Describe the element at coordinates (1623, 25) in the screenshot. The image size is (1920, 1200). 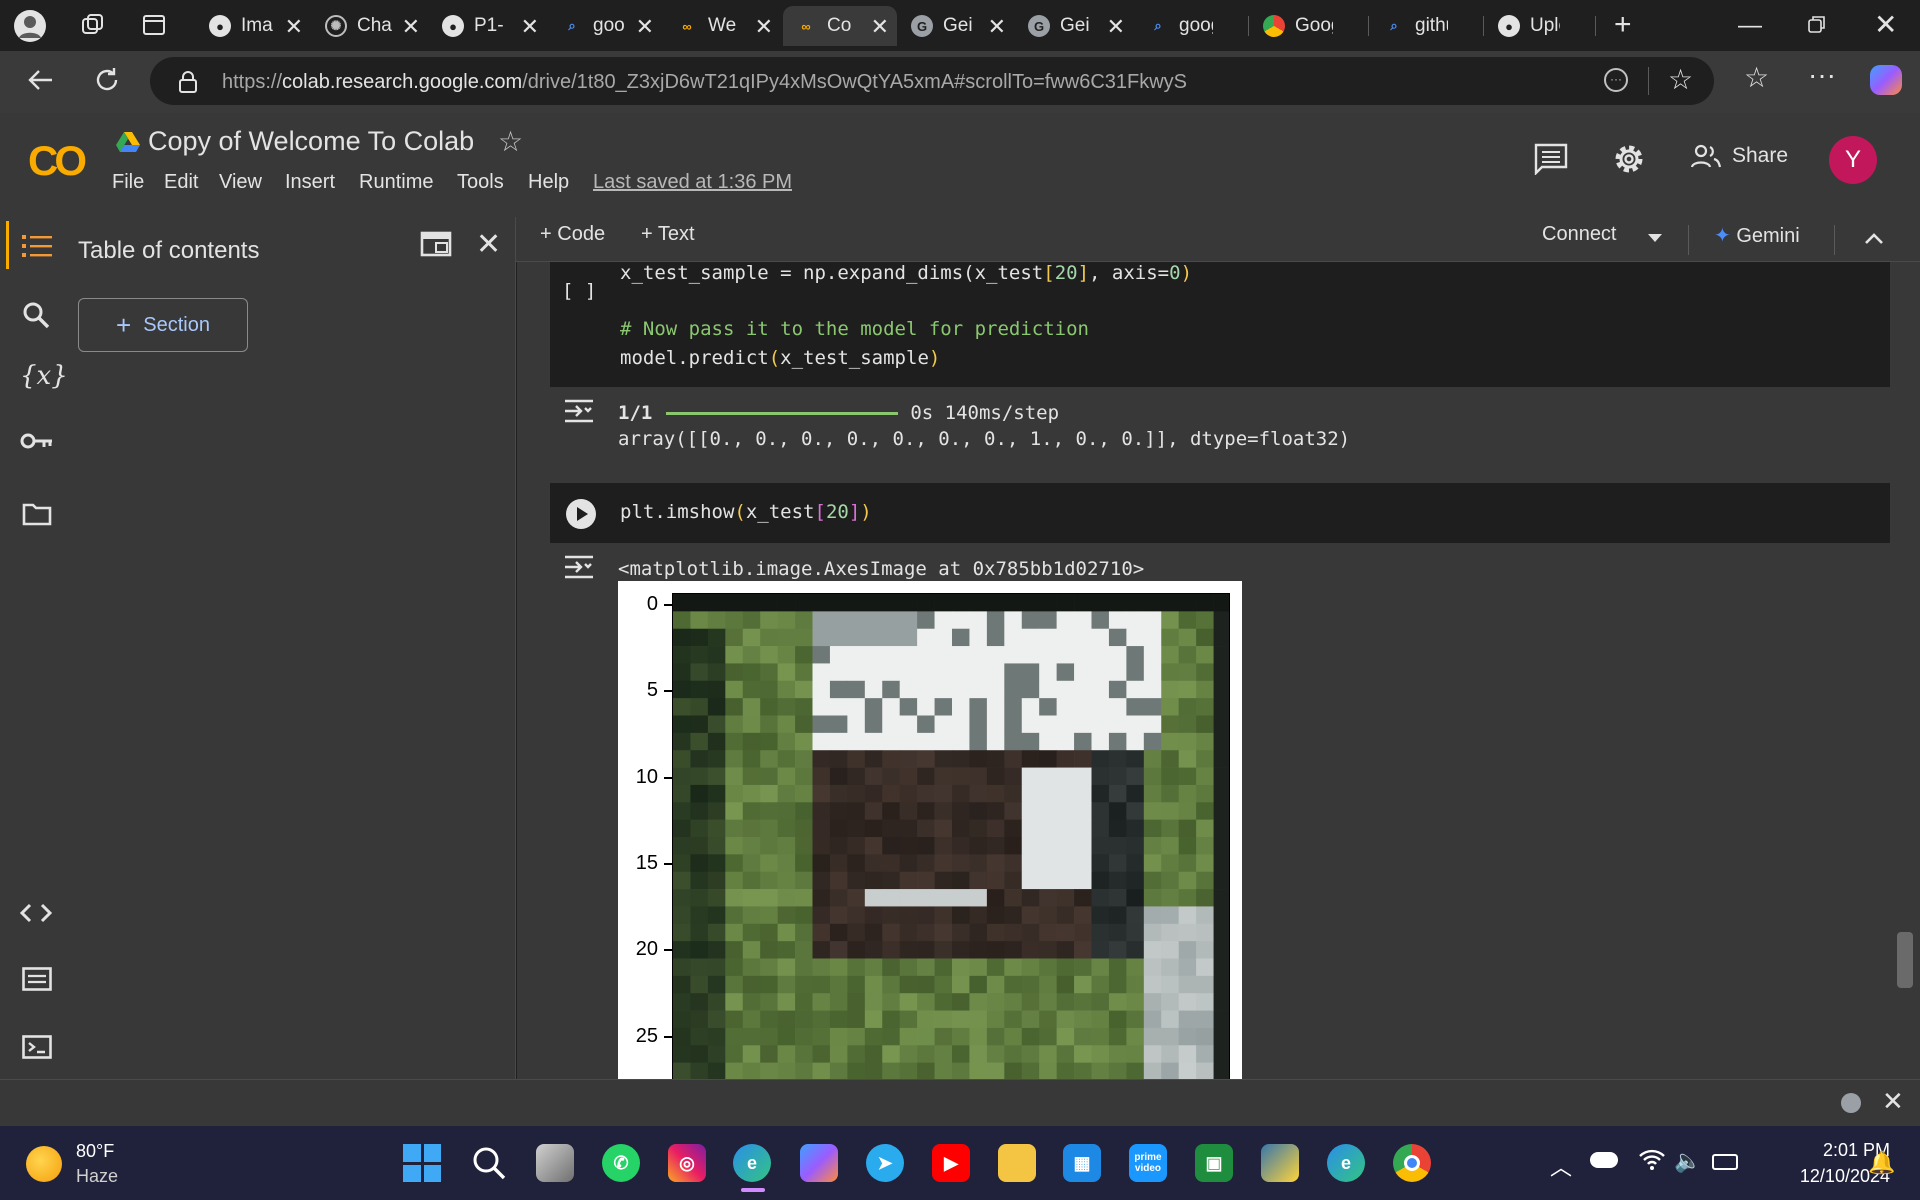
I see `new-tab-button: +` at that location.